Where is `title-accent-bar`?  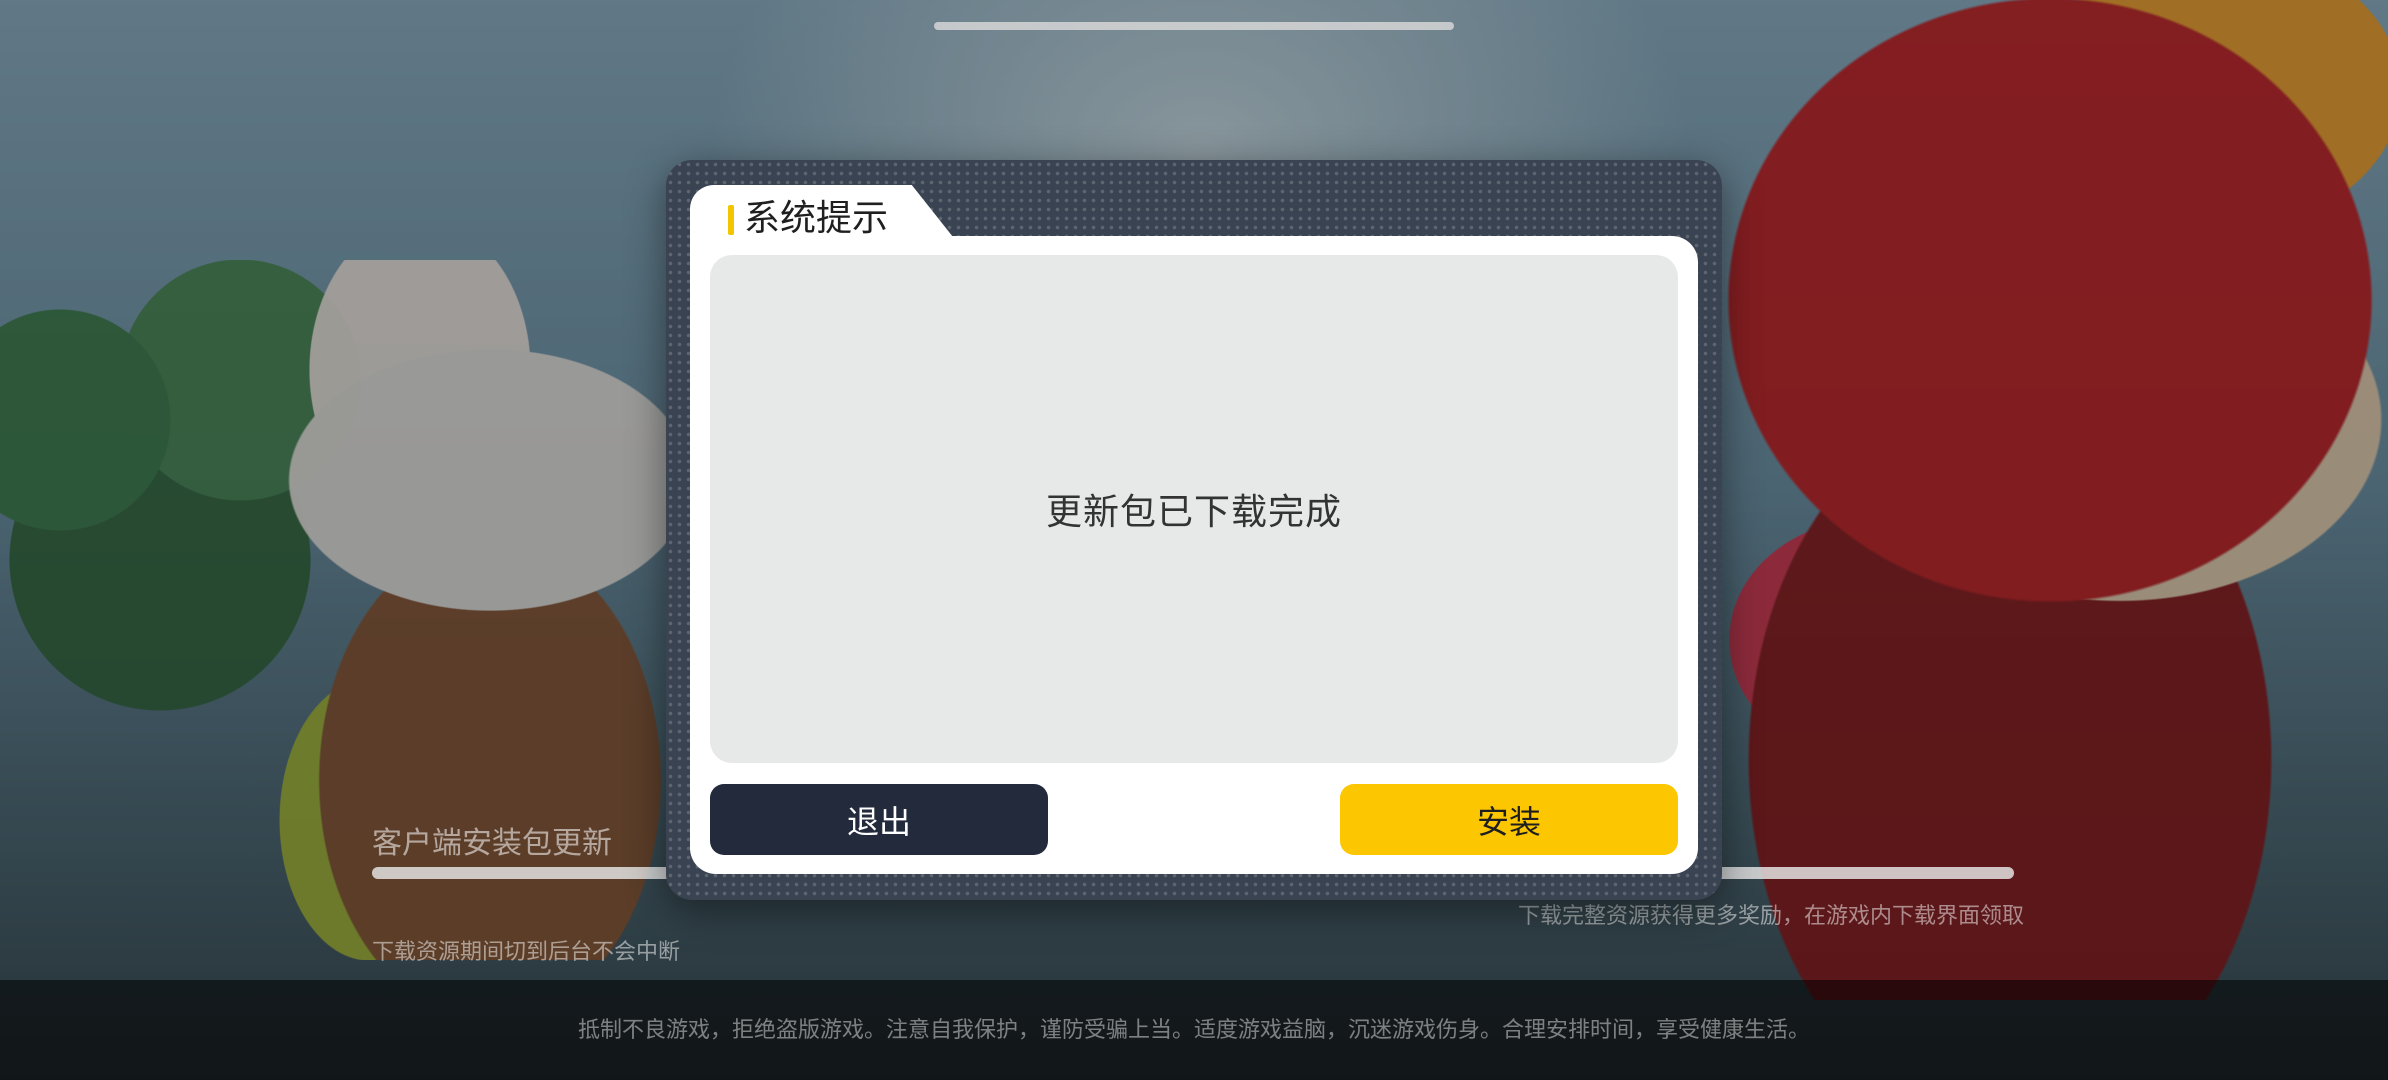
title-accent-bar is located at coordinates (731, 220).